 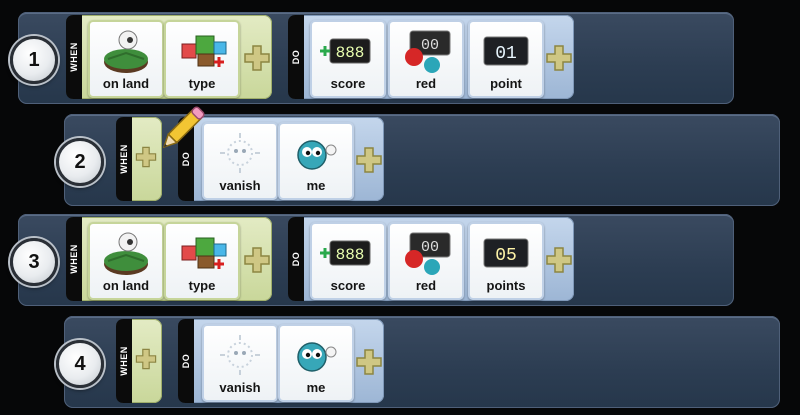 What do you see at coordinates (80, 162) in the screenshot?
I see `rule-number-2: 2` at bounding box center [80, 162].